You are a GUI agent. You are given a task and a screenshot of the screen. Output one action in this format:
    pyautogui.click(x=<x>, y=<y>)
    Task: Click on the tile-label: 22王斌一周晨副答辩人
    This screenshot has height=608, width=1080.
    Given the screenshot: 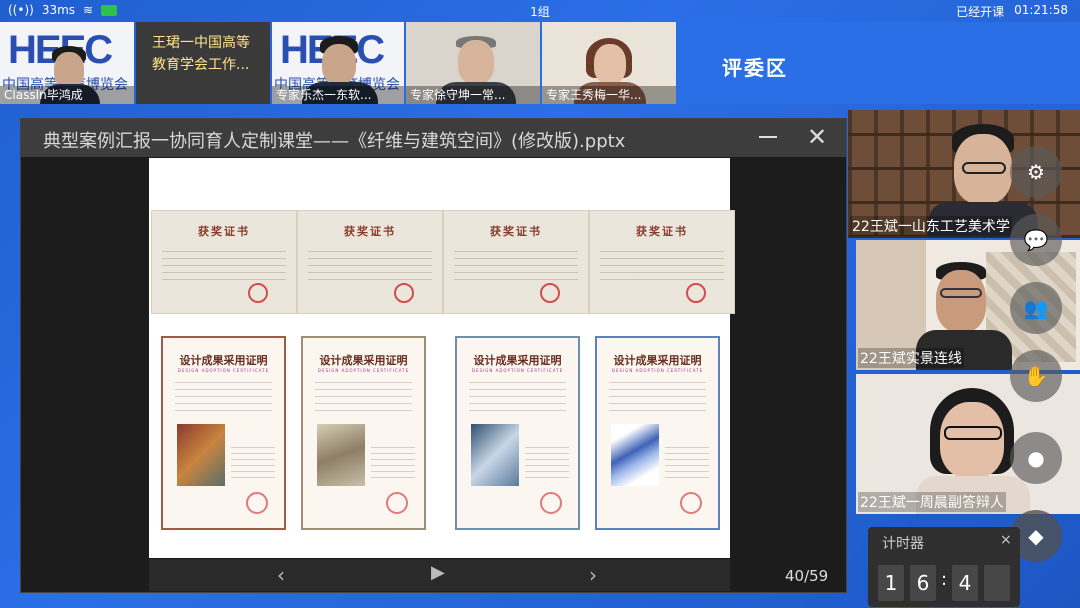 What is the action you would take?
    pyautogui.click(x=932, y=502)
    